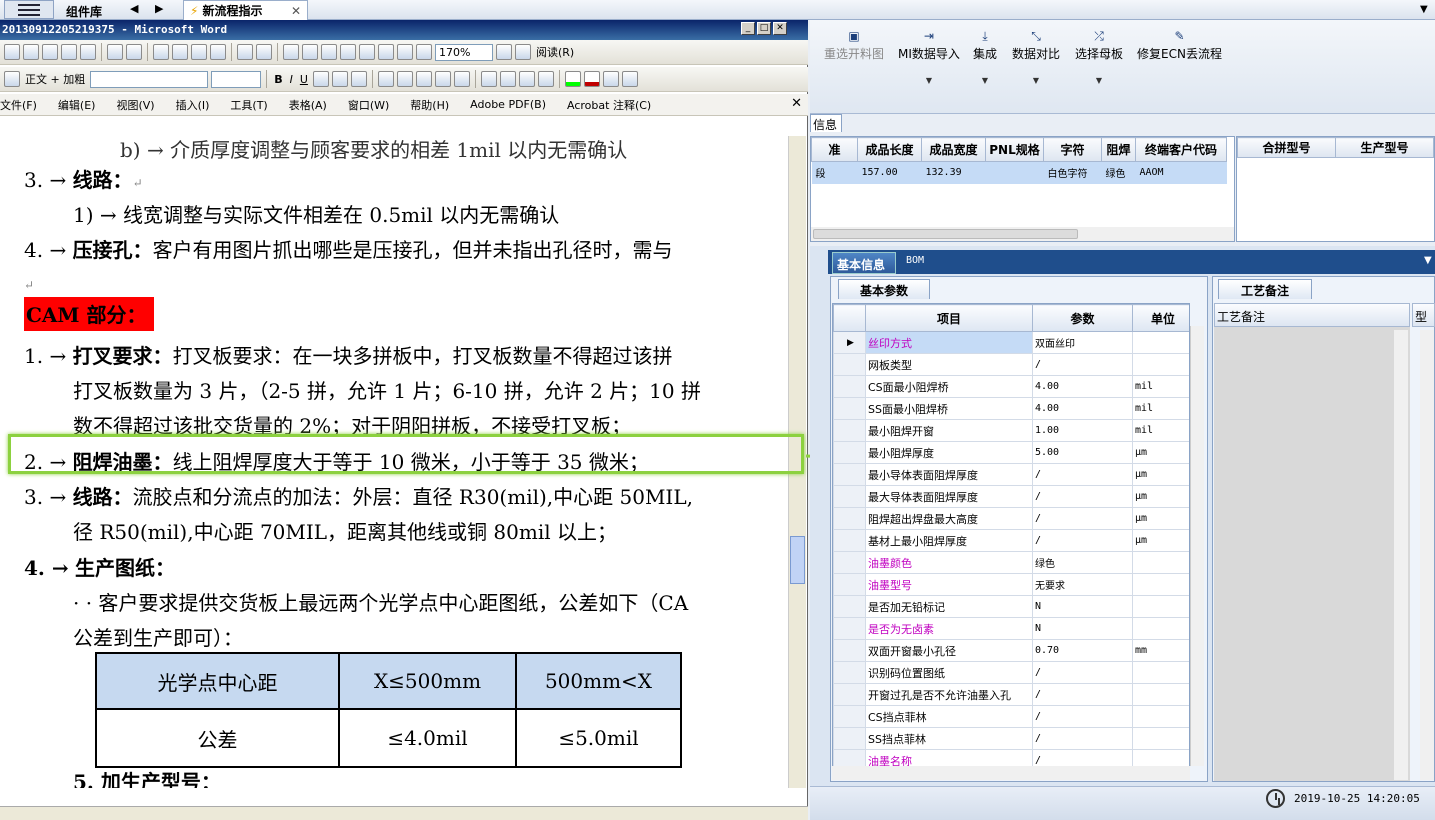 This screenshot has height=820, width=1435. Describe the element at coordinates (134, 8) in the screenshot. I see `tab-prev-icon: ◀` at that location.